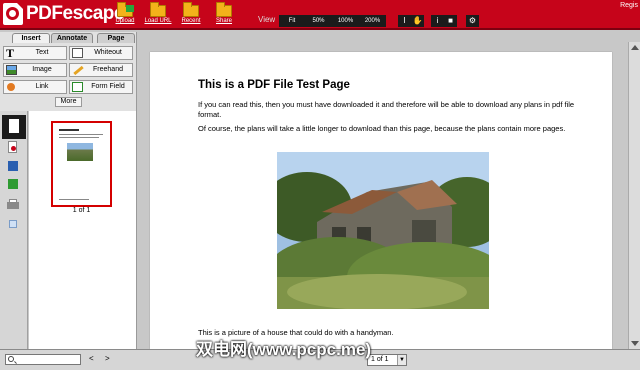 This screenshot has width=640, height=370. I want to click on house-photo, so click(383, 230).